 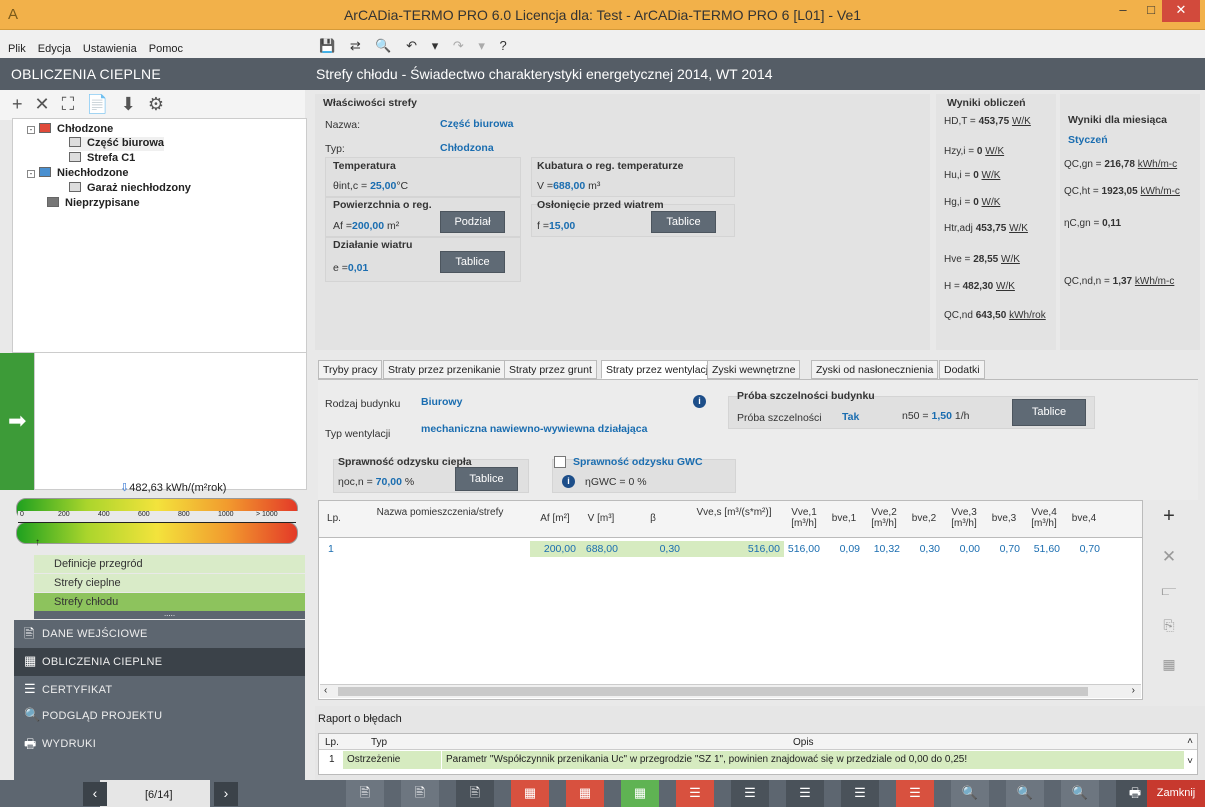 I want to click on next-page-button: ›, so click(x=226, y=794).